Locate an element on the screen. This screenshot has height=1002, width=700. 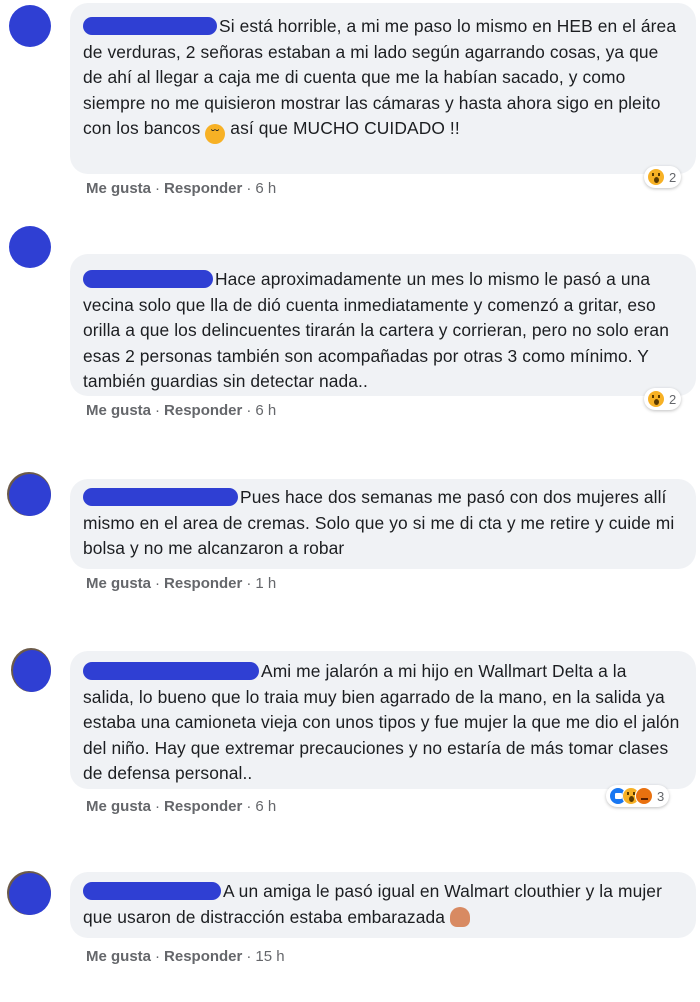
angry-reaction-icon is located at coordinates (644, 796).